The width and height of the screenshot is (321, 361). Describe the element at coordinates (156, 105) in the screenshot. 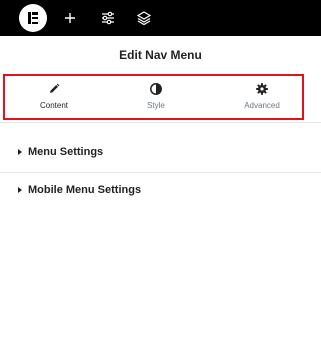

I see `tab-style-label: Style` at that location.